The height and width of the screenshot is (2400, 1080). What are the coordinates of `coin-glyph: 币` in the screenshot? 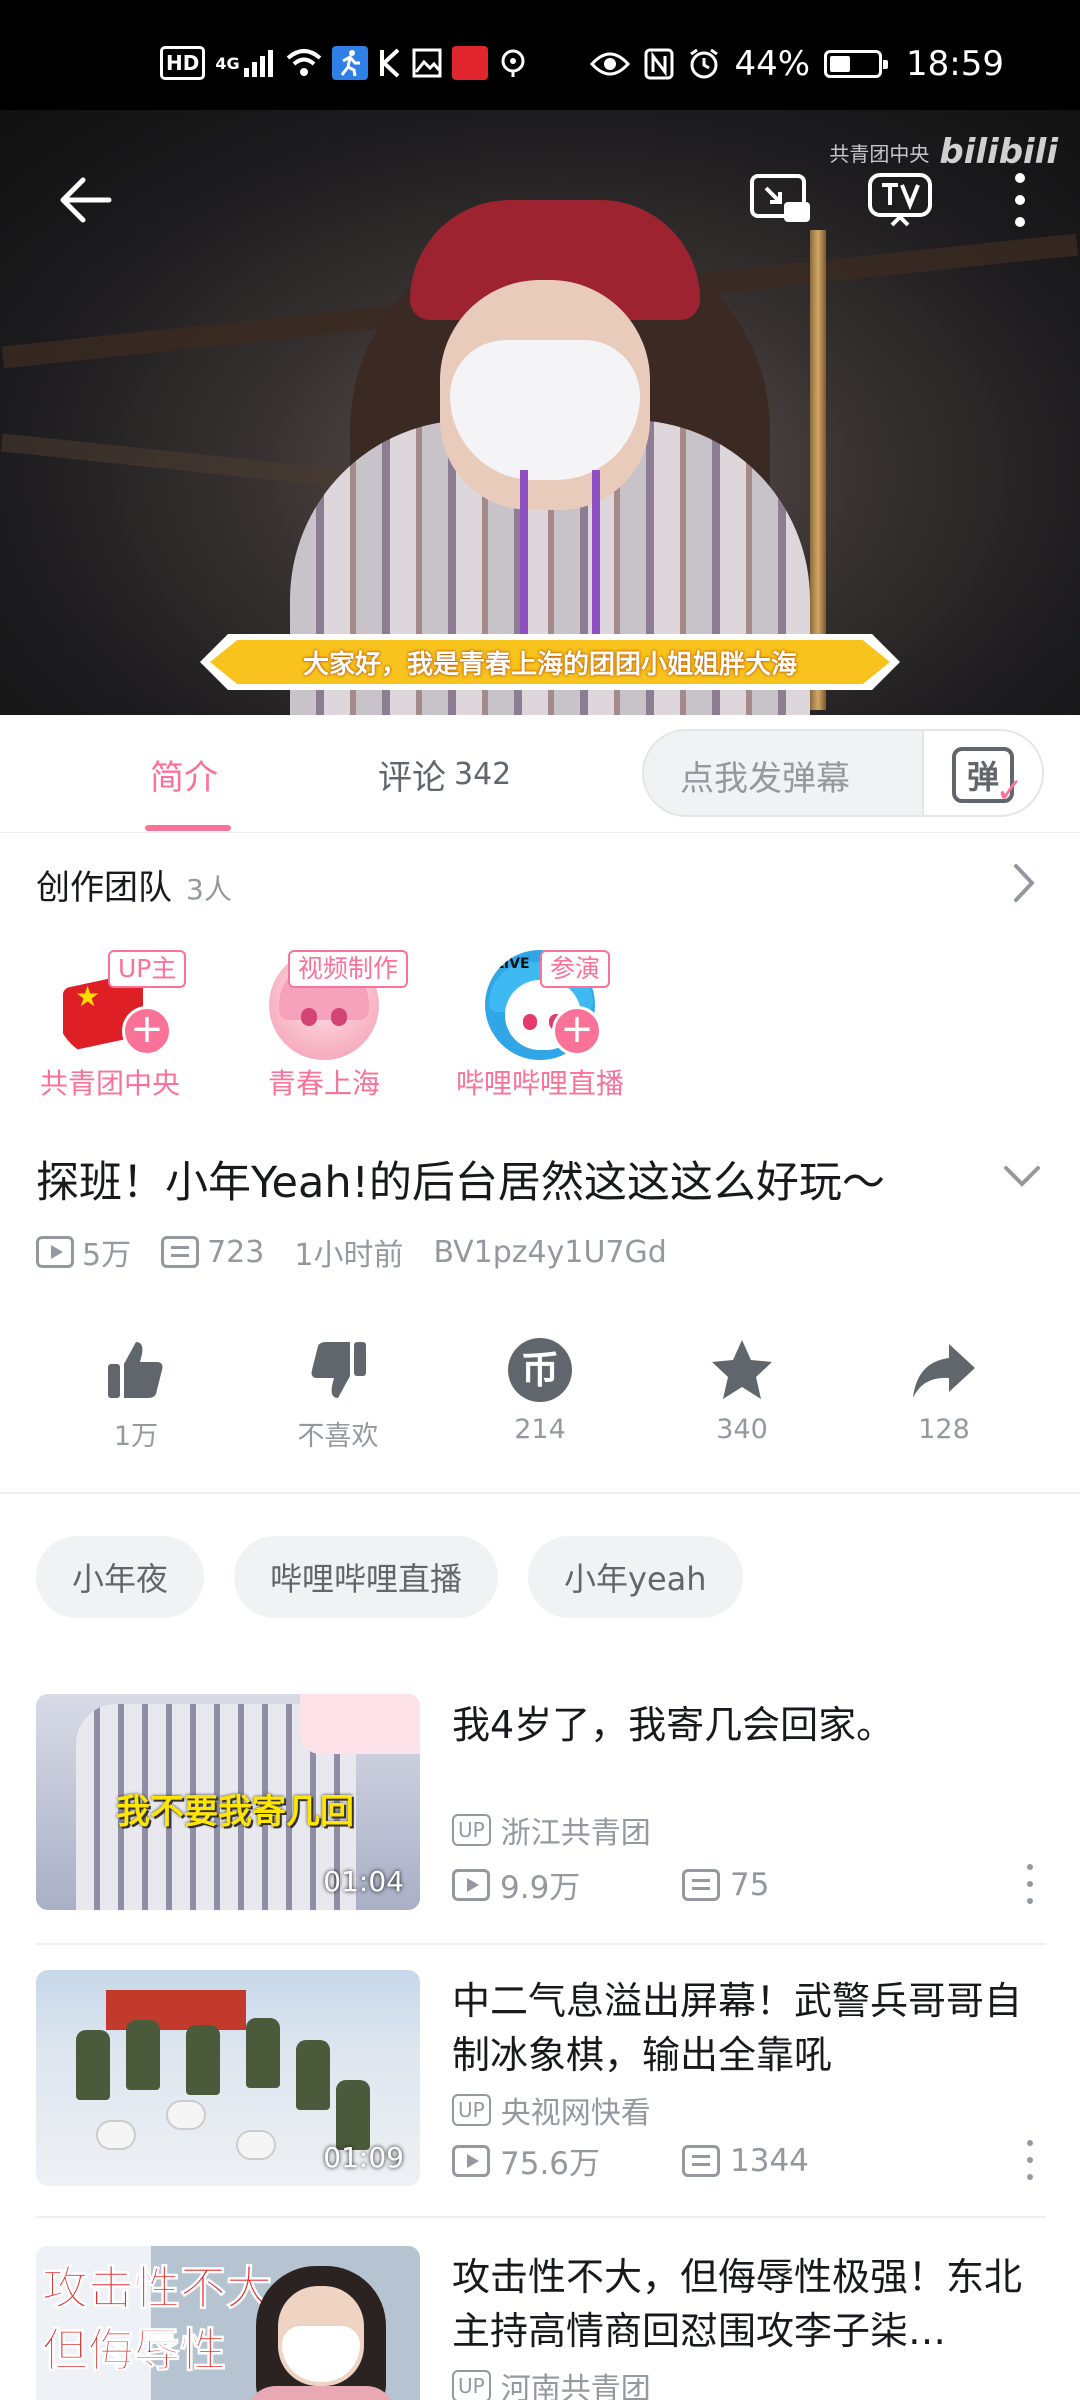 It's located at (540, 1370).